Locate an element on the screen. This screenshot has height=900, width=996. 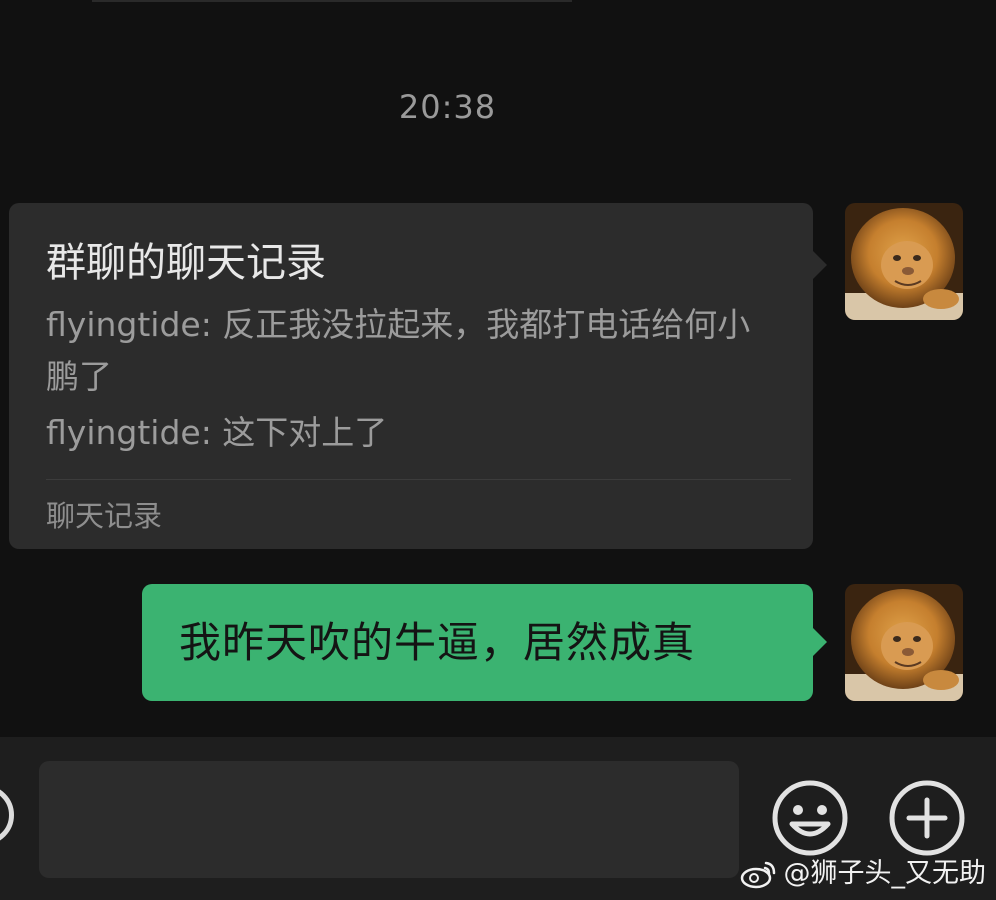
message-timestamp: 20:38 is located at coordinates (447, 107).